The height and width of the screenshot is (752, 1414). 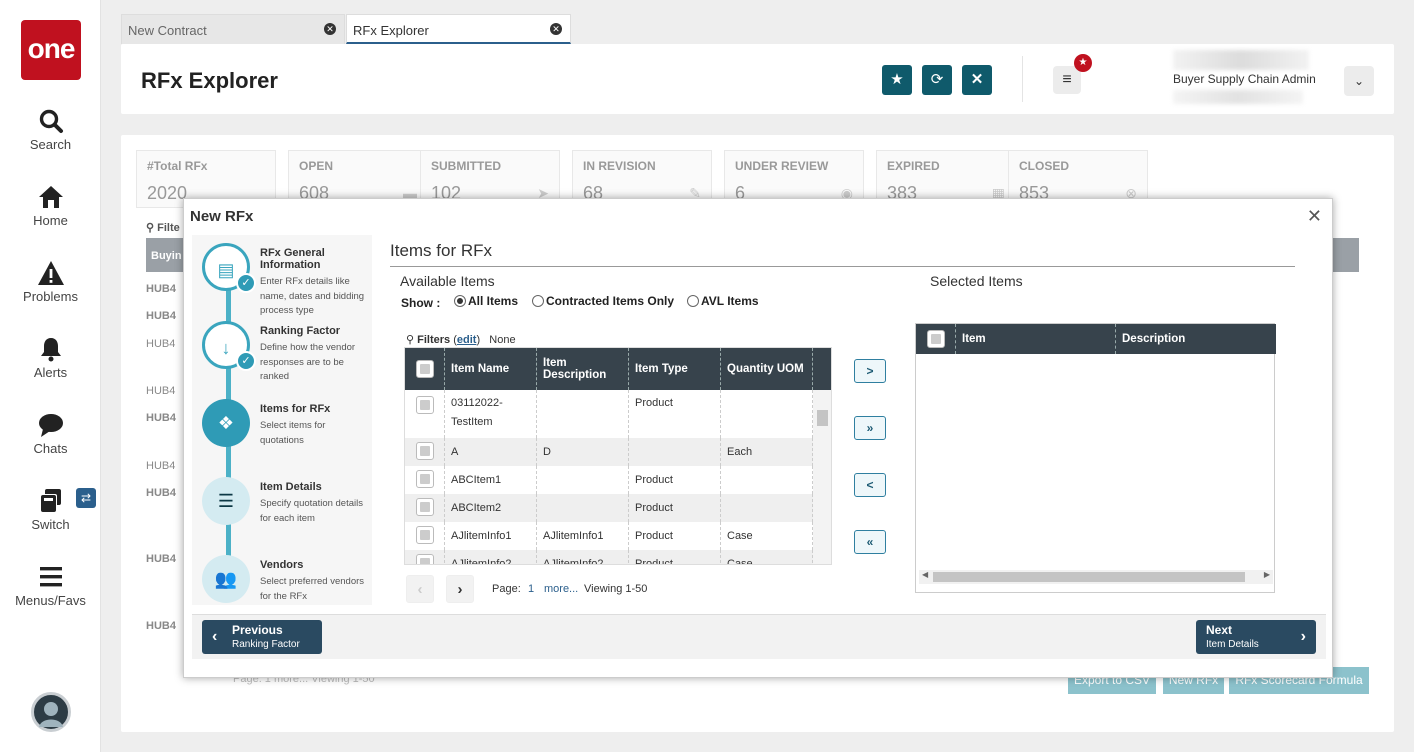 What do you see at coordinates (458, 29) in the screenshot?
I see `tab-rfx-explorer: RFx Explorer ✕` at bounding box center [458, 29].